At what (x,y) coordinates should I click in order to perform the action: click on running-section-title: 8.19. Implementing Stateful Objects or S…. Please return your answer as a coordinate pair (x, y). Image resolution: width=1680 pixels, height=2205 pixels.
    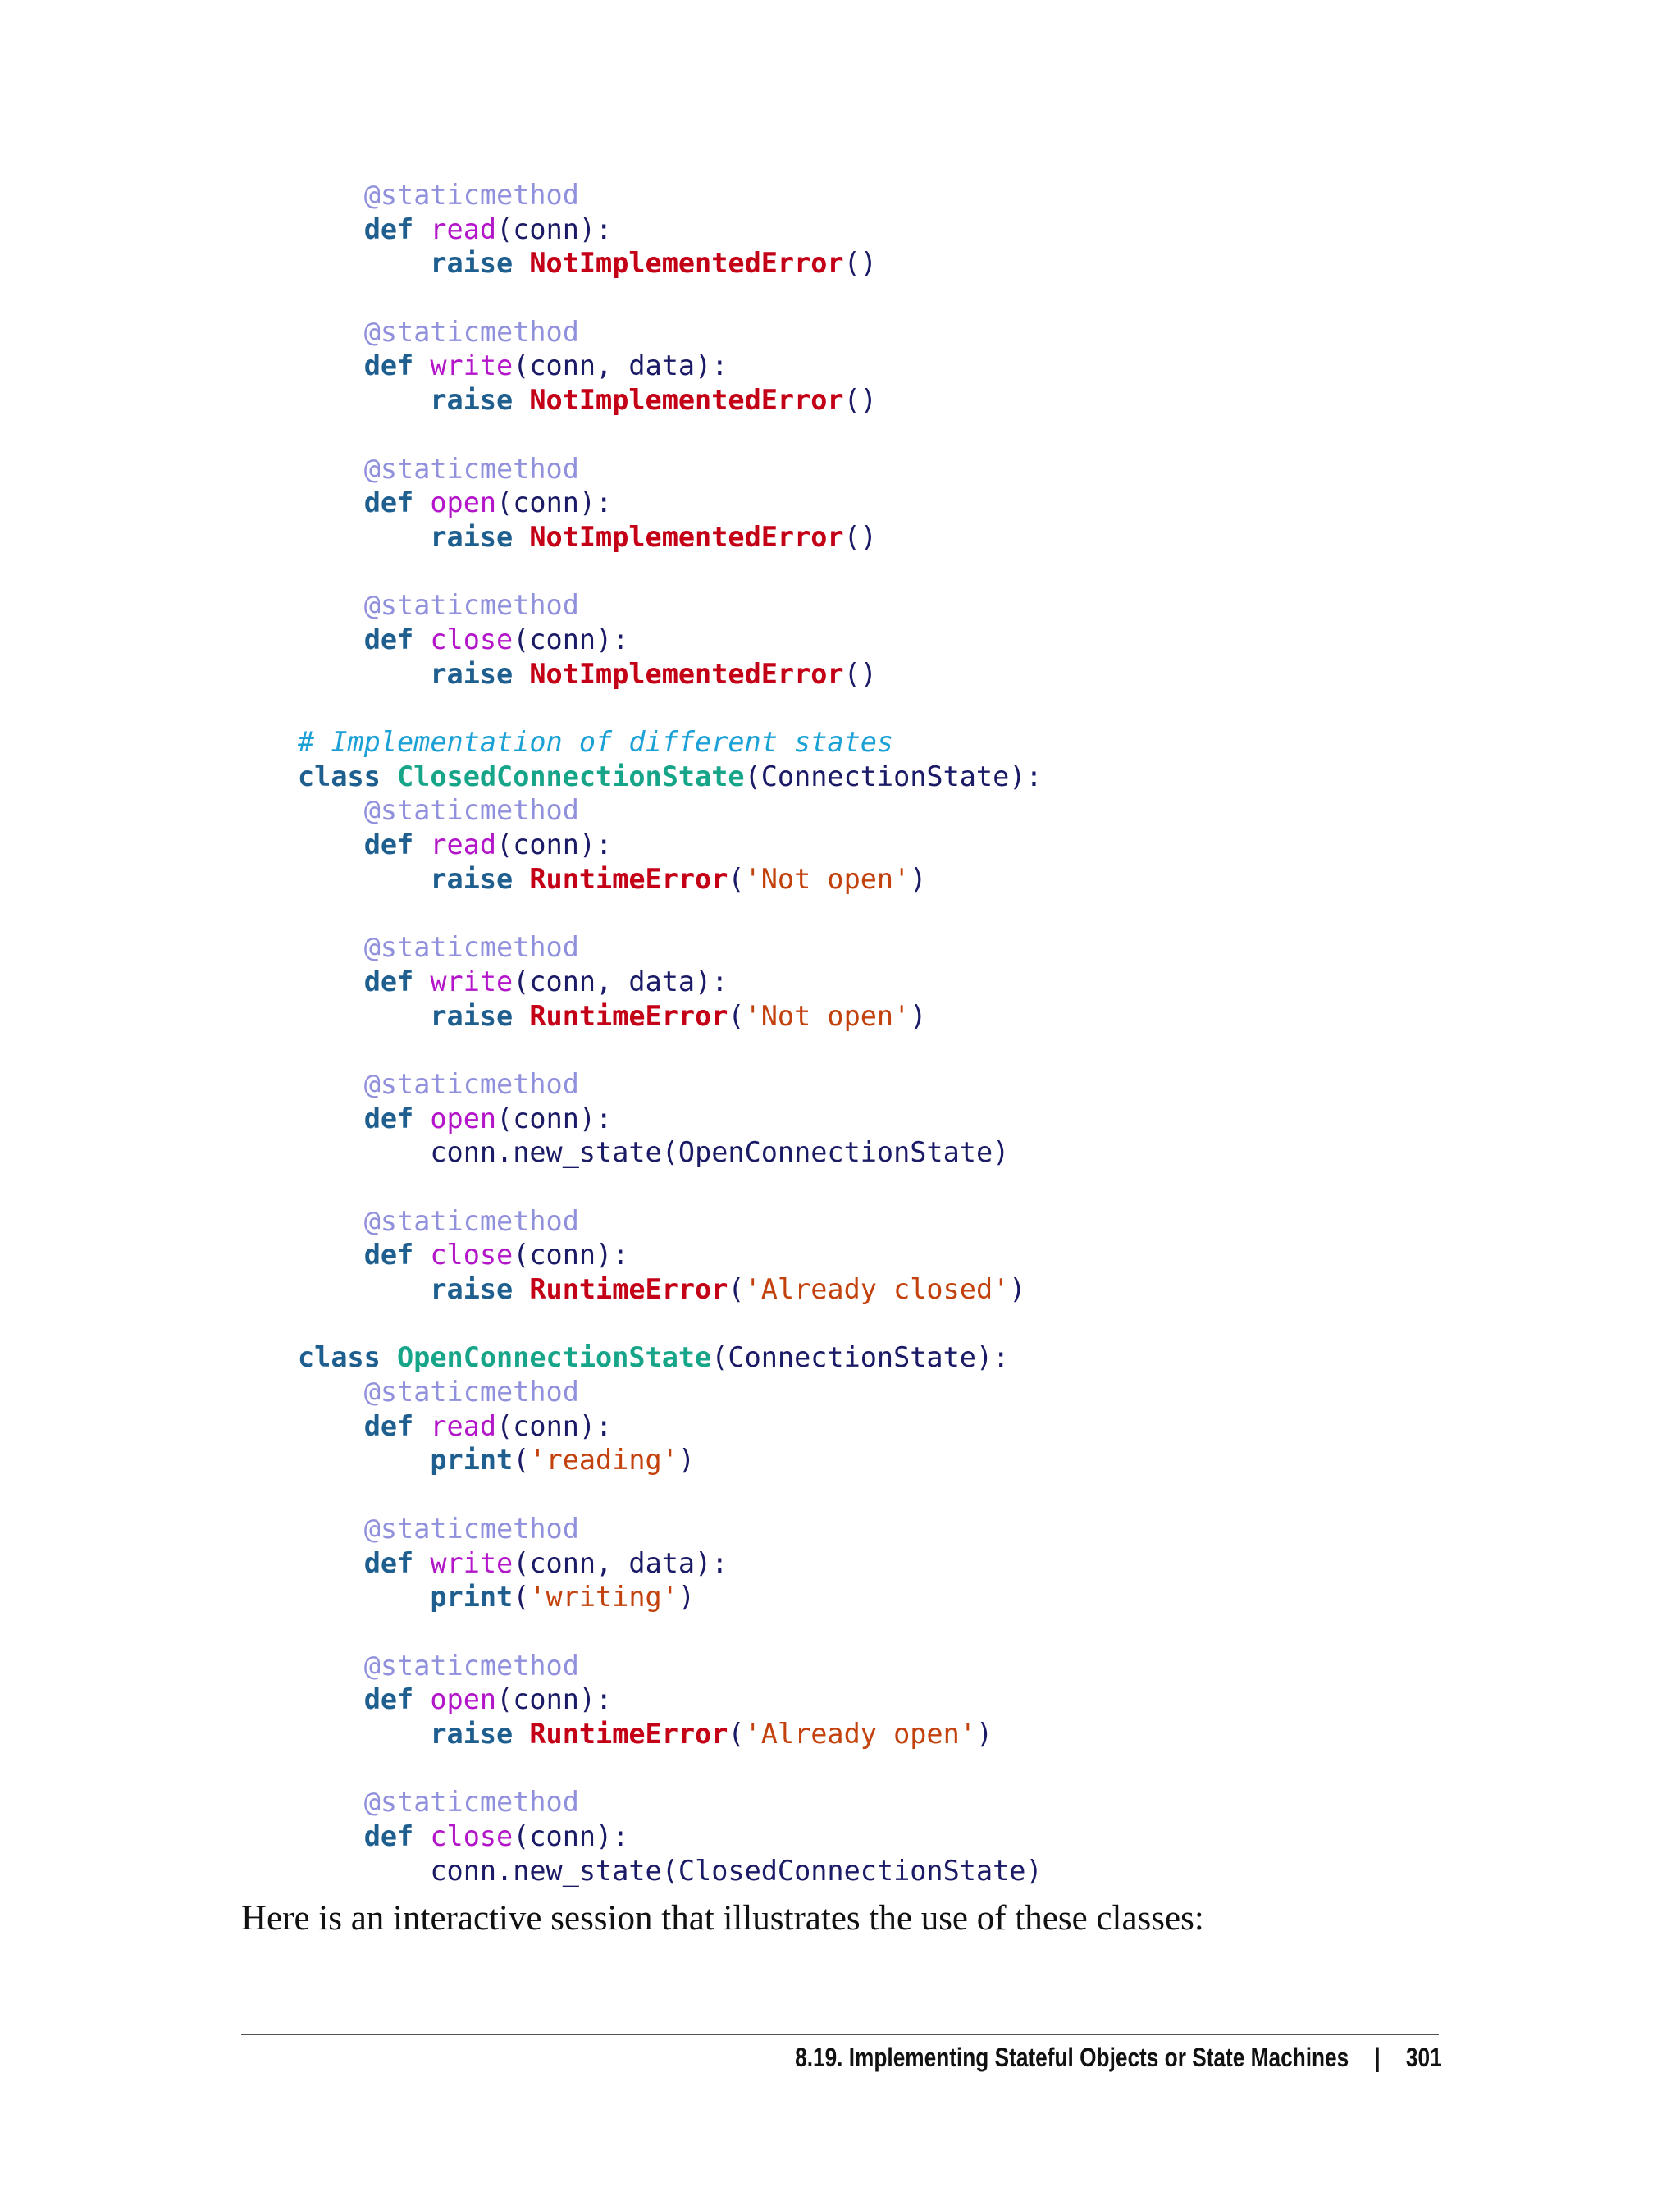
    Looking at the image, I should click on (1072, 2058).